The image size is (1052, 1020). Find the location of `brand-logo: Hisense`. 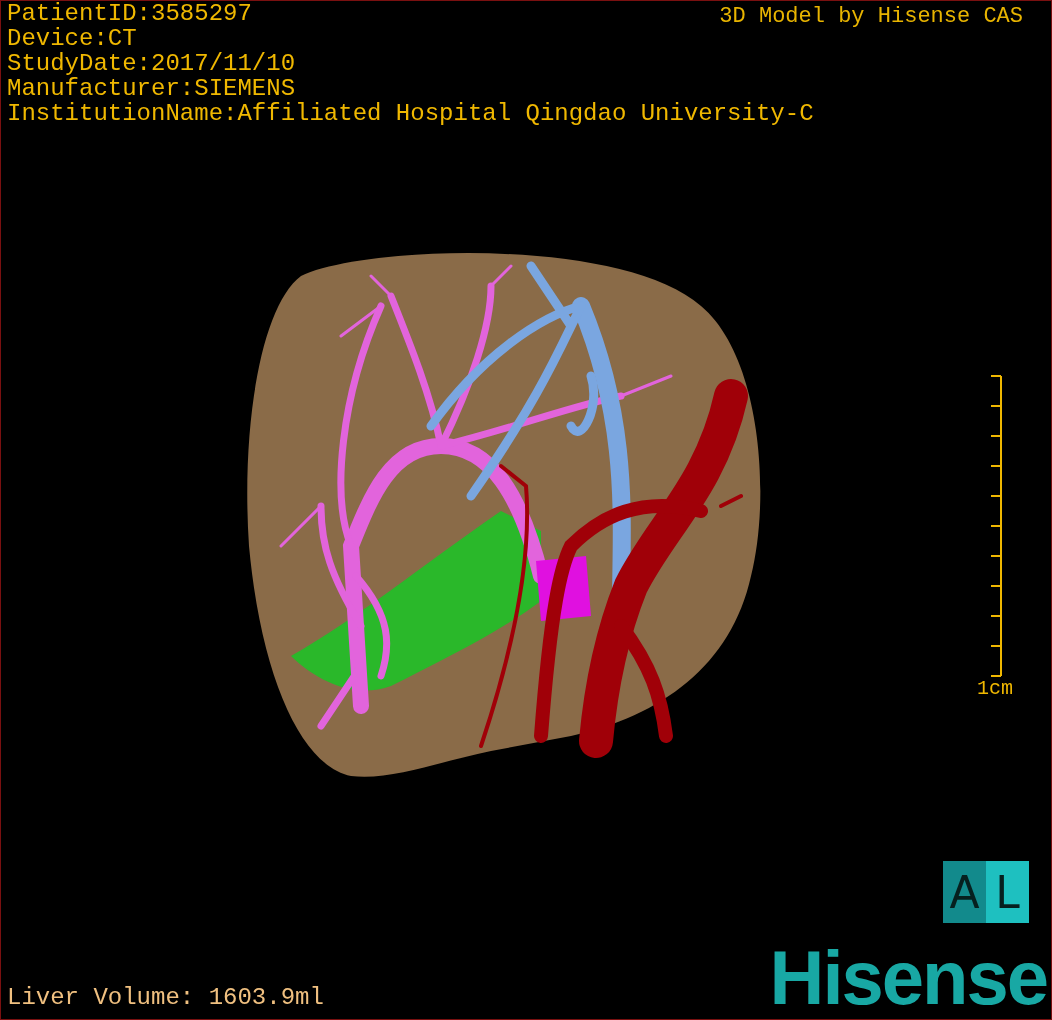

brand-logo: Hisense is located at coordinates (908, 978).